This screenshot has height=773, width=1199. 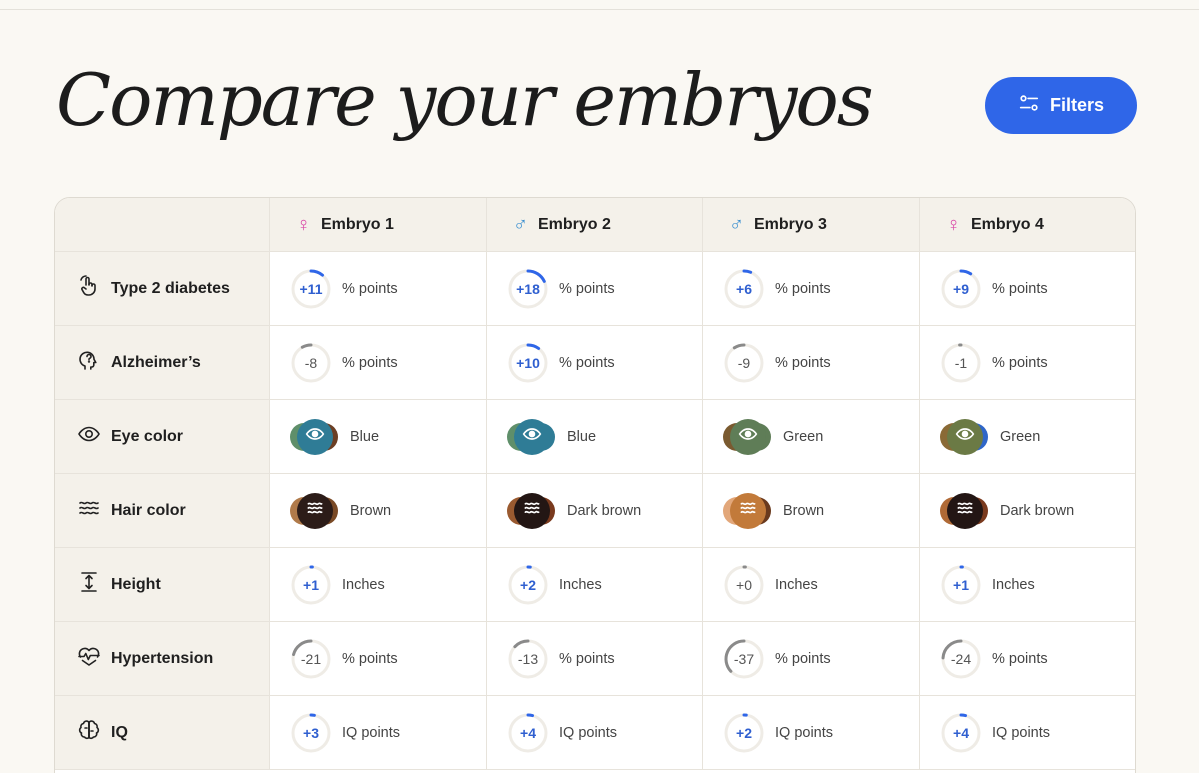 What do you see at coordinates (378, 733) in the screenshot?
I see `iq-cell-embryo-1: +3 IQ points` at bounding box center [378, 733].